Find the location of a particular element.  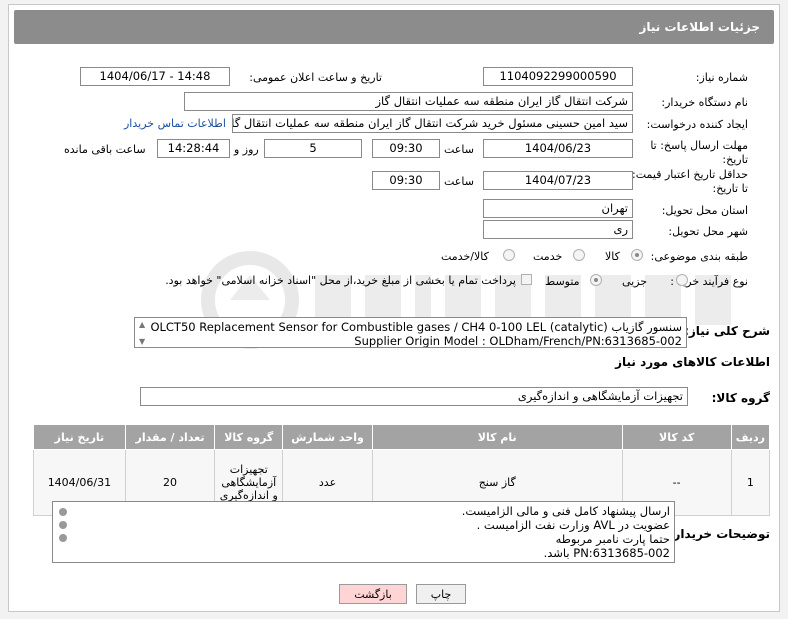

deadline-label-2: تاریخ: is located at coordinates (735, 159).